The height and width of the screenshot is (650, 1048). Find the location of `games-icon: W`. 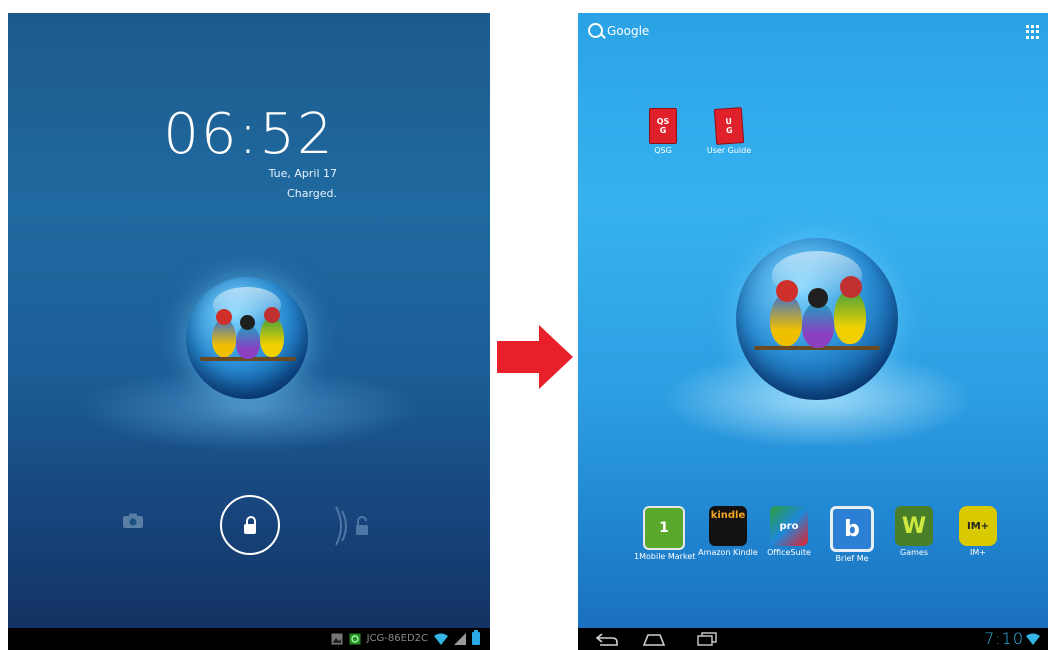

games-icon: W is located at coordinates (914, 526).